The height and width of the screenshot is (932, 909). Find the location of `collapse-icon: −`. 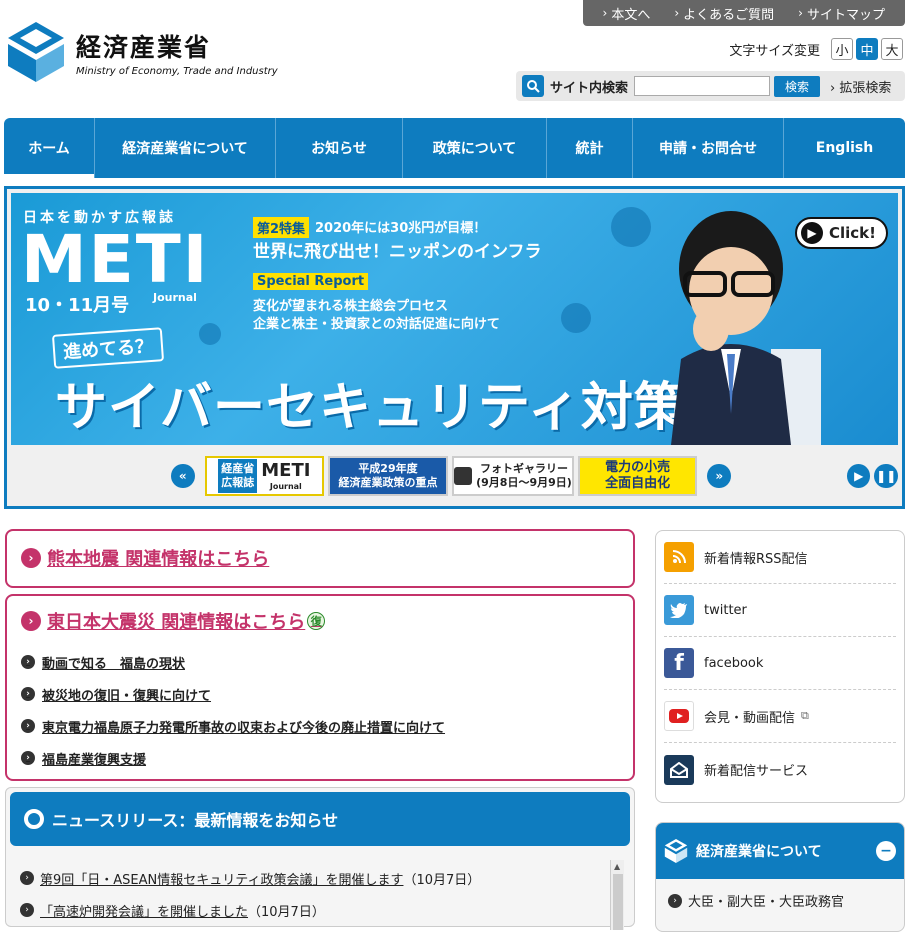

collapse-icon: − is located at coordinates (886, 851).